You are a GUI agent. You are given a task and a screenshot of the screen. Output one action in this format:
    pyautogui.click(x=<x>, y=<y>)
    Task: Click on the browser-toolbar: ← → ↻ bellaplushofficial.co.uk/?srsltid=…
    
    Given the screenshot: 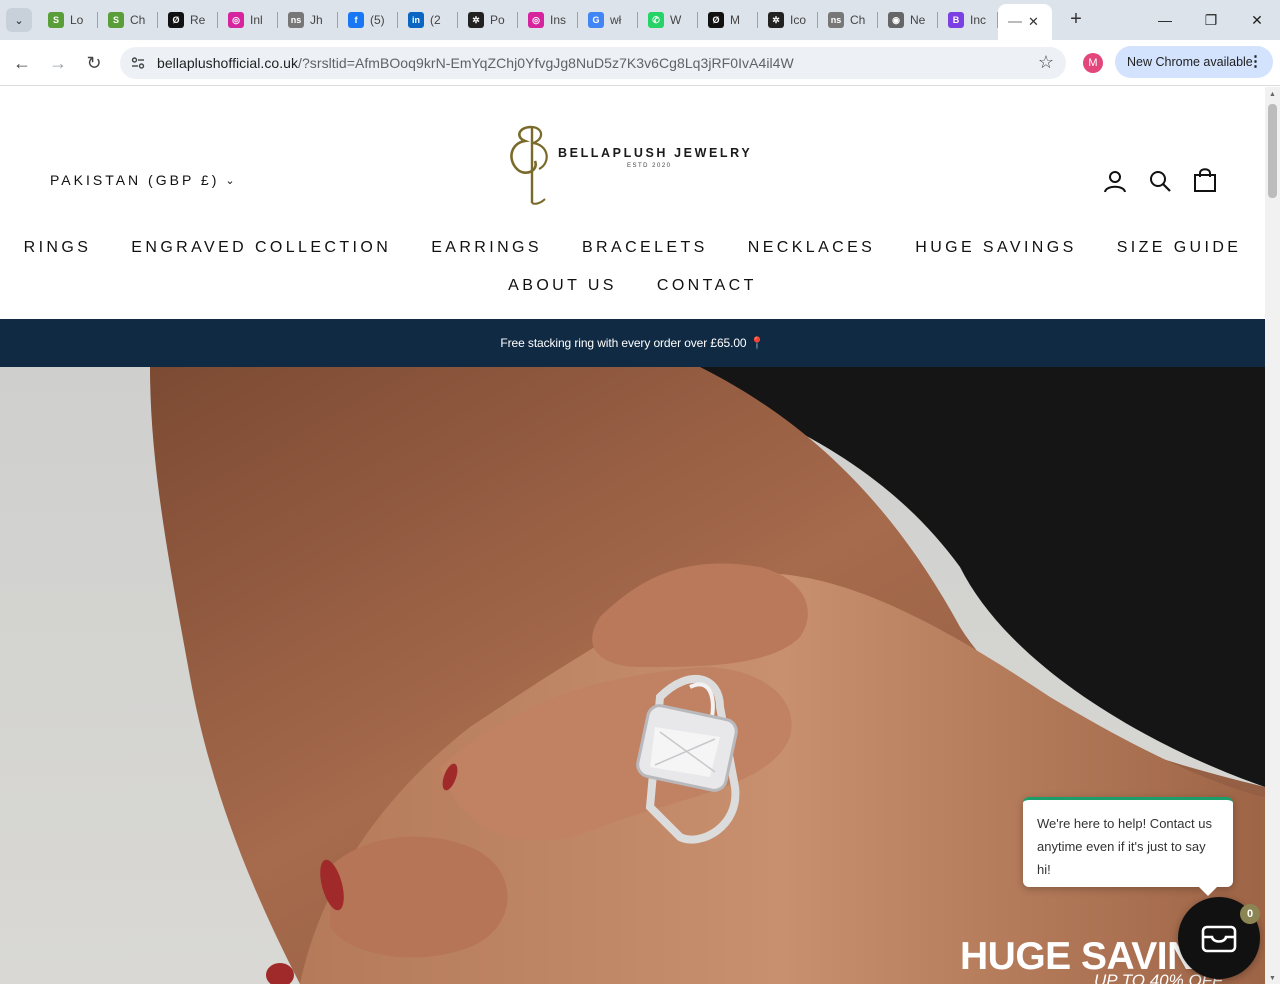 What is the action you would take?
    pyautogui.click(x=640, y=63)
    